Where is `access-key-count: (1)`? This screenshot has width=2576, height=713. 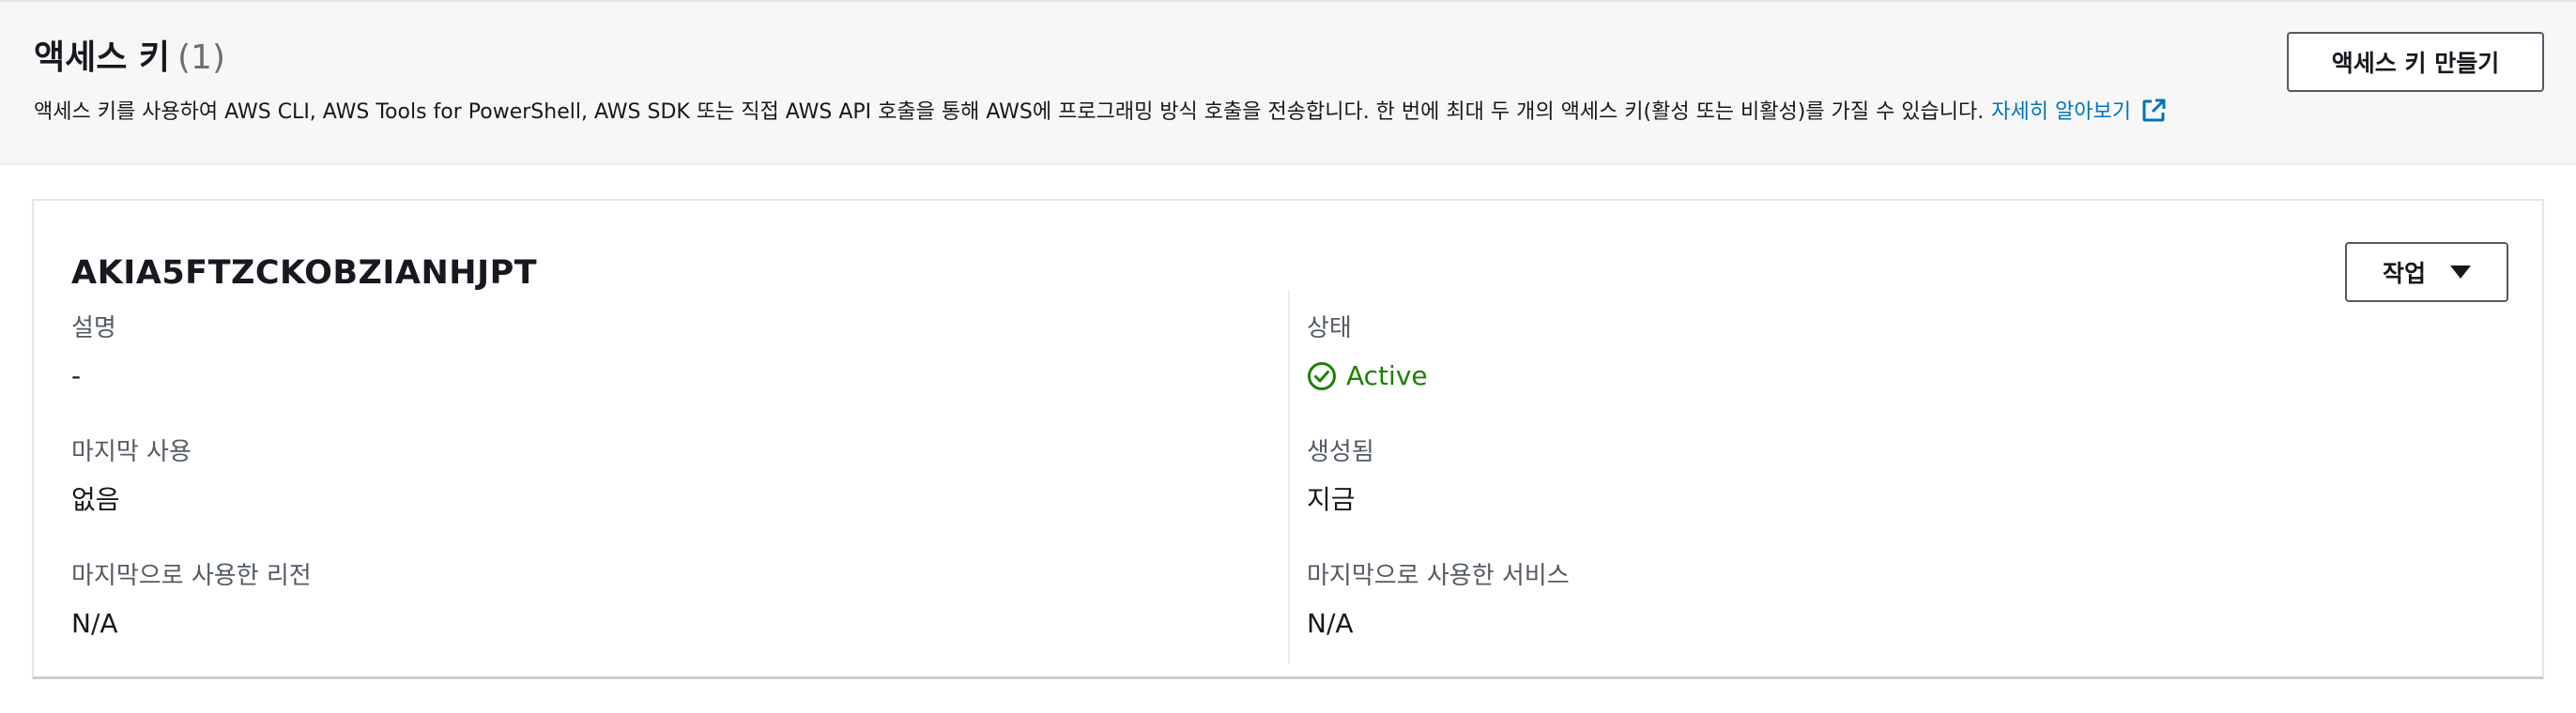
access-key-count: (1) is located at coordinates (202, 57).